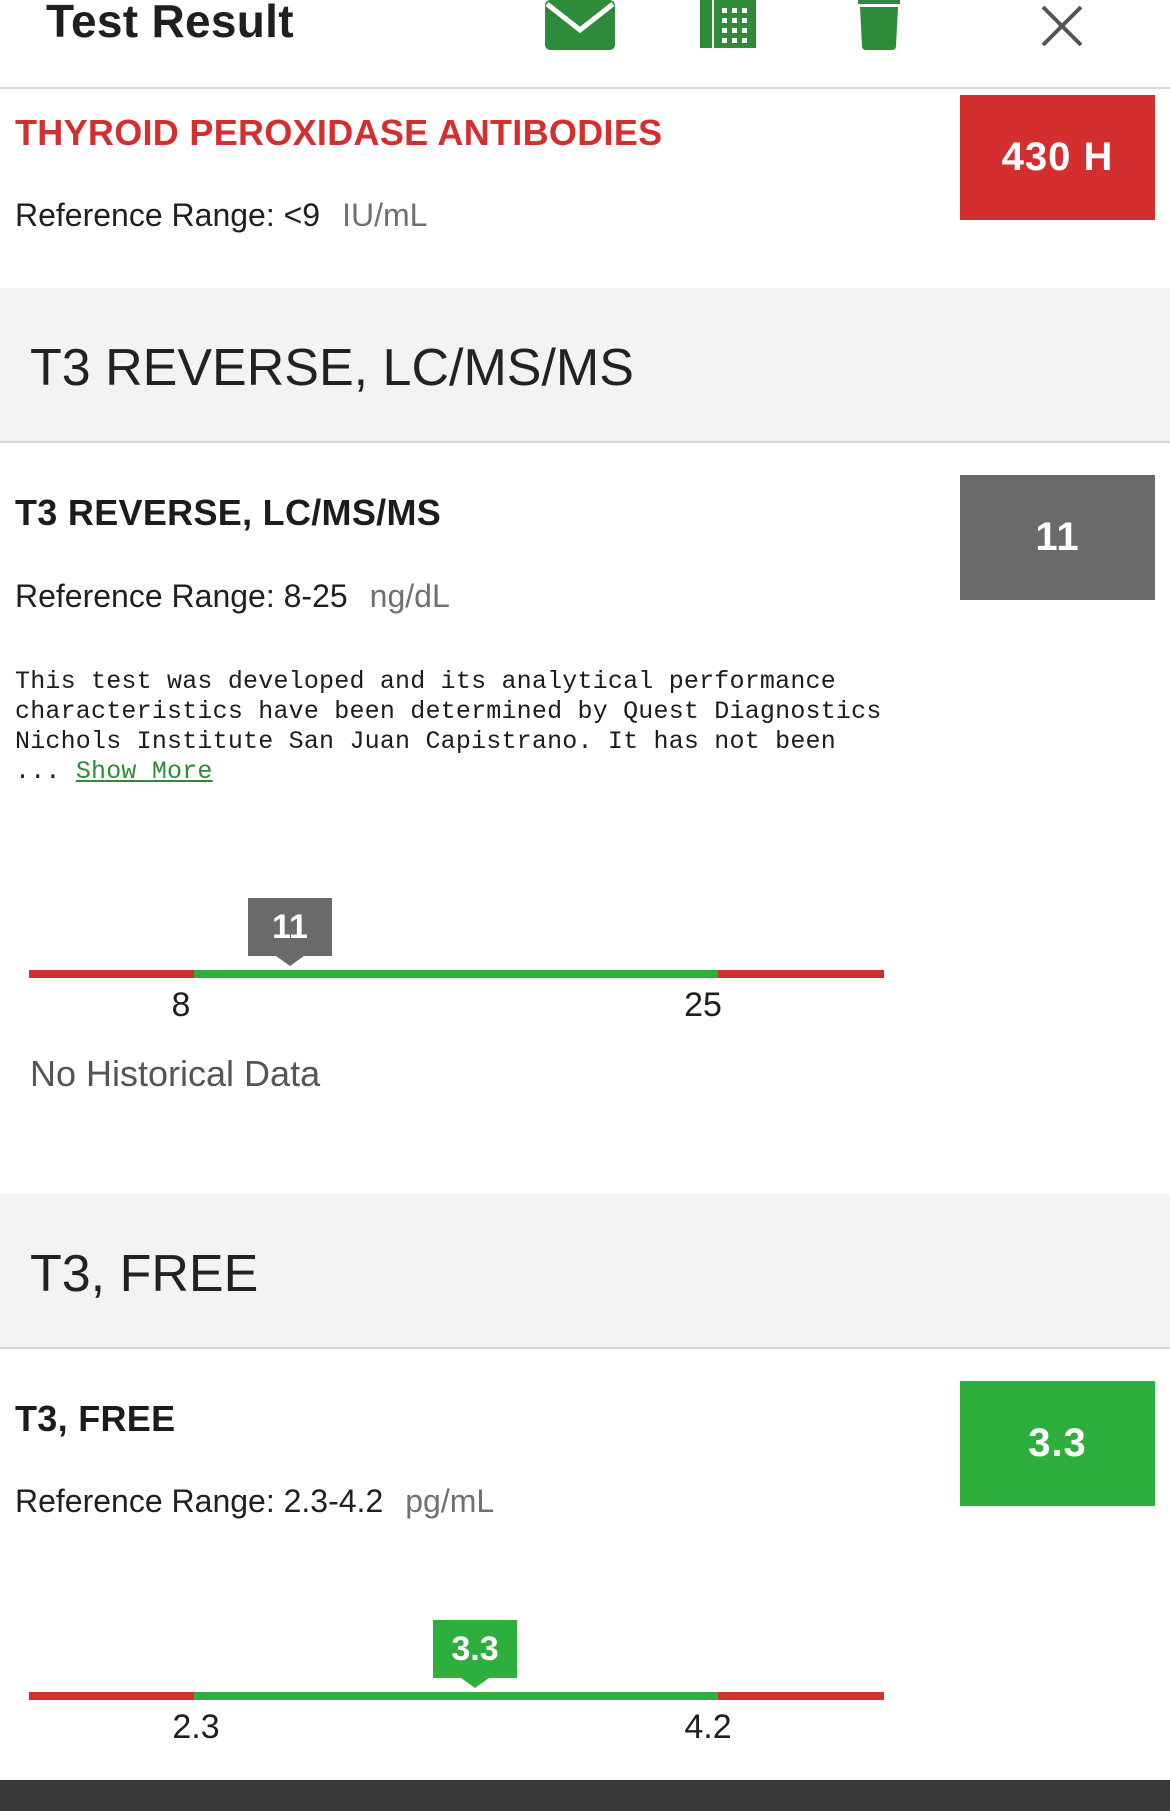 This screenshot has width=1170, height=1811. I want to click on section-header: T3 REVERSE, LC/MS/MS, so click(585, 365).